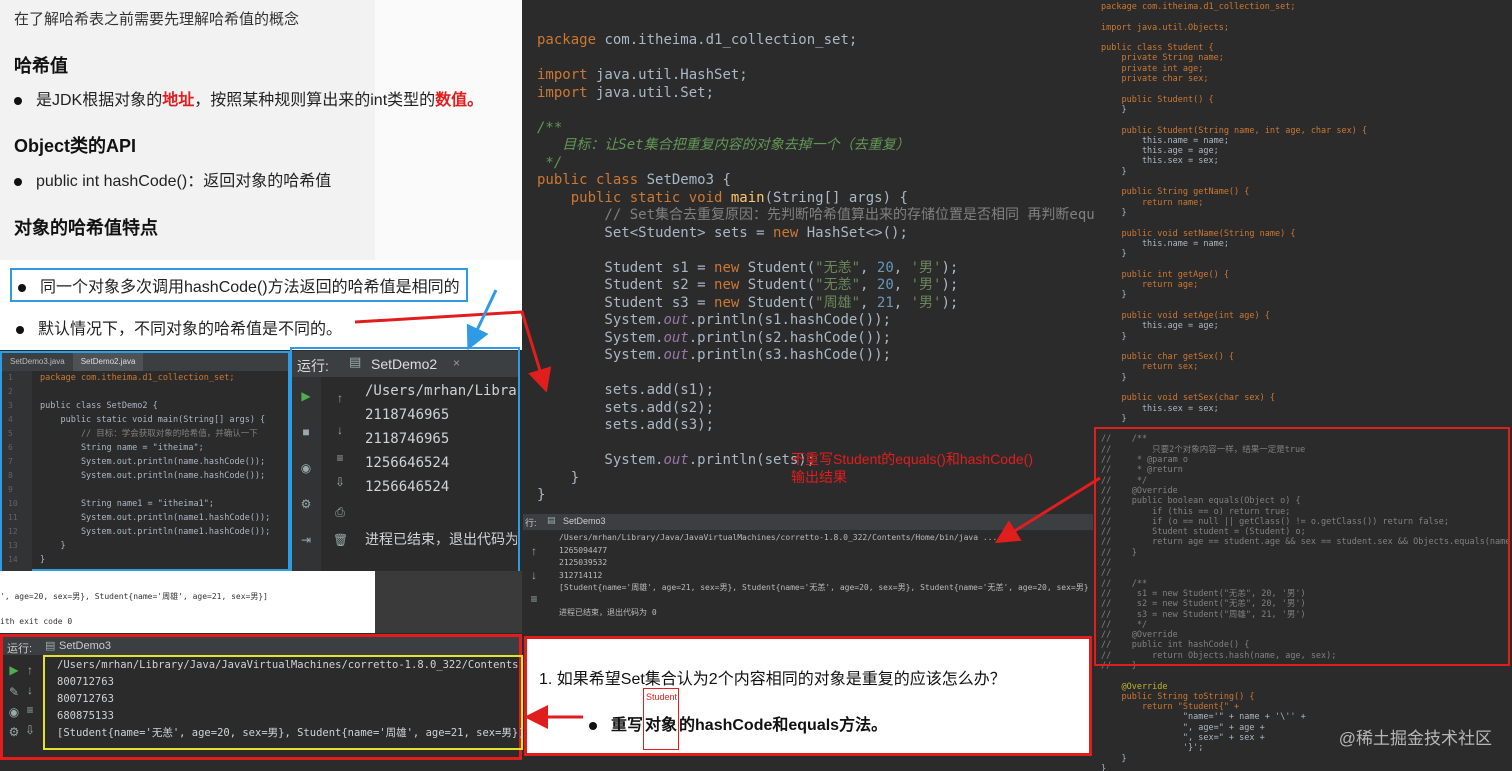 The width and height of the screenshot is (1512, 771). What do you see at coordinates (482, 320) in the screenshot?
I see `arrow-to-run` at bounding box center [482, 320].